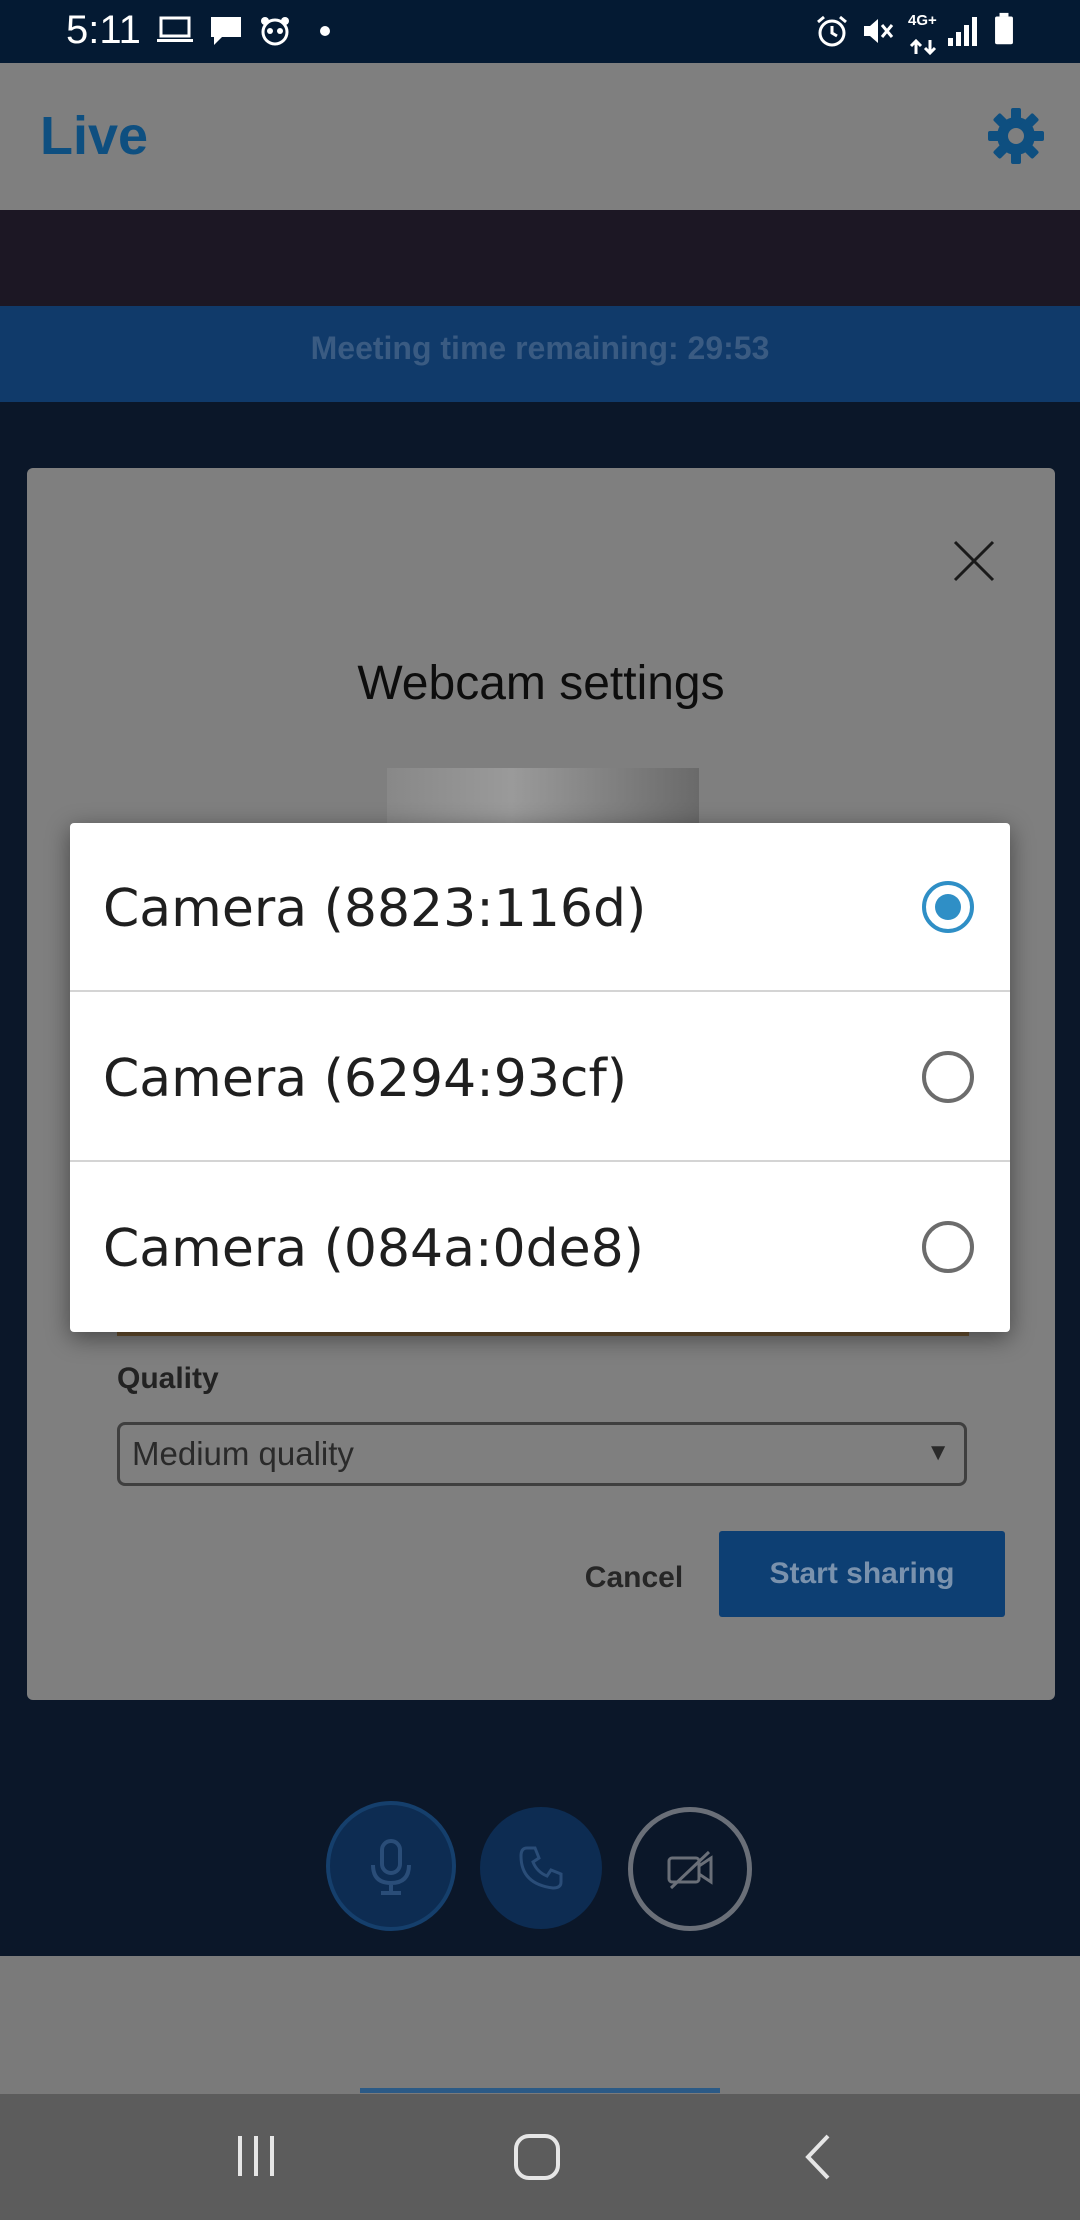 The width and height of the screenshot is (1080, 2220). What do you see at coordinates (94, 136) in the screenshot?
I see `app-title: Live` at bounding box center [94, 136].